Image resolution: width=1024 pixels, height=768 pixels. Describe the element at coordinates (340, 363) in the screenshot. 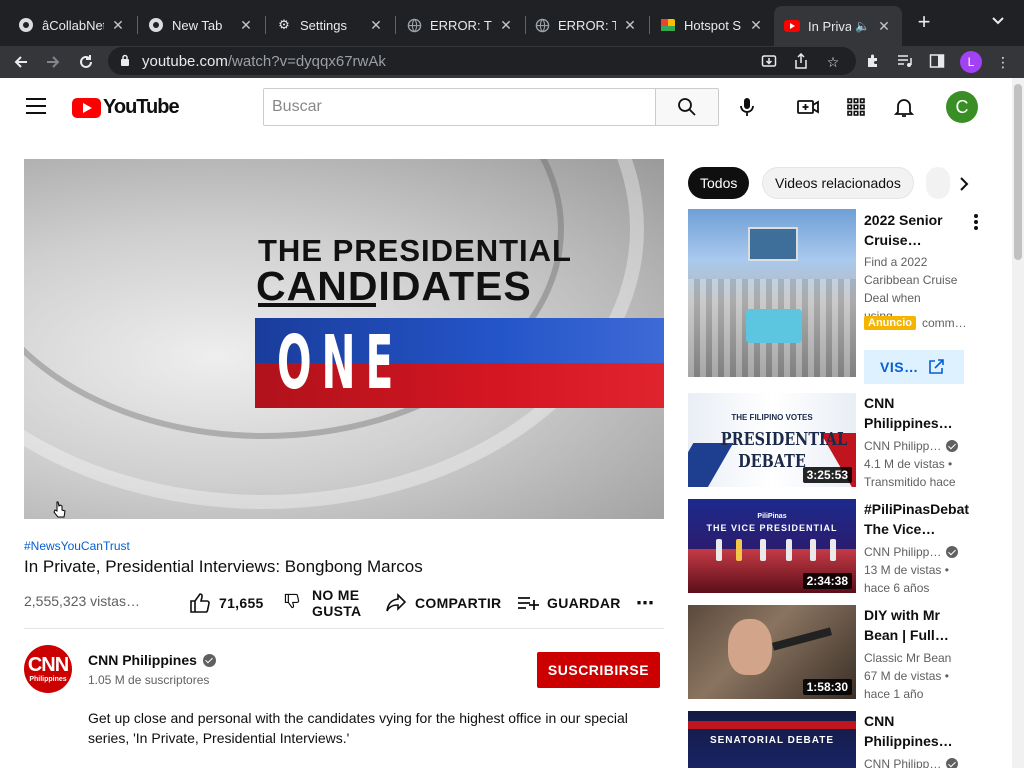

I see `video-overlay-title-line3: ONE` at that location.